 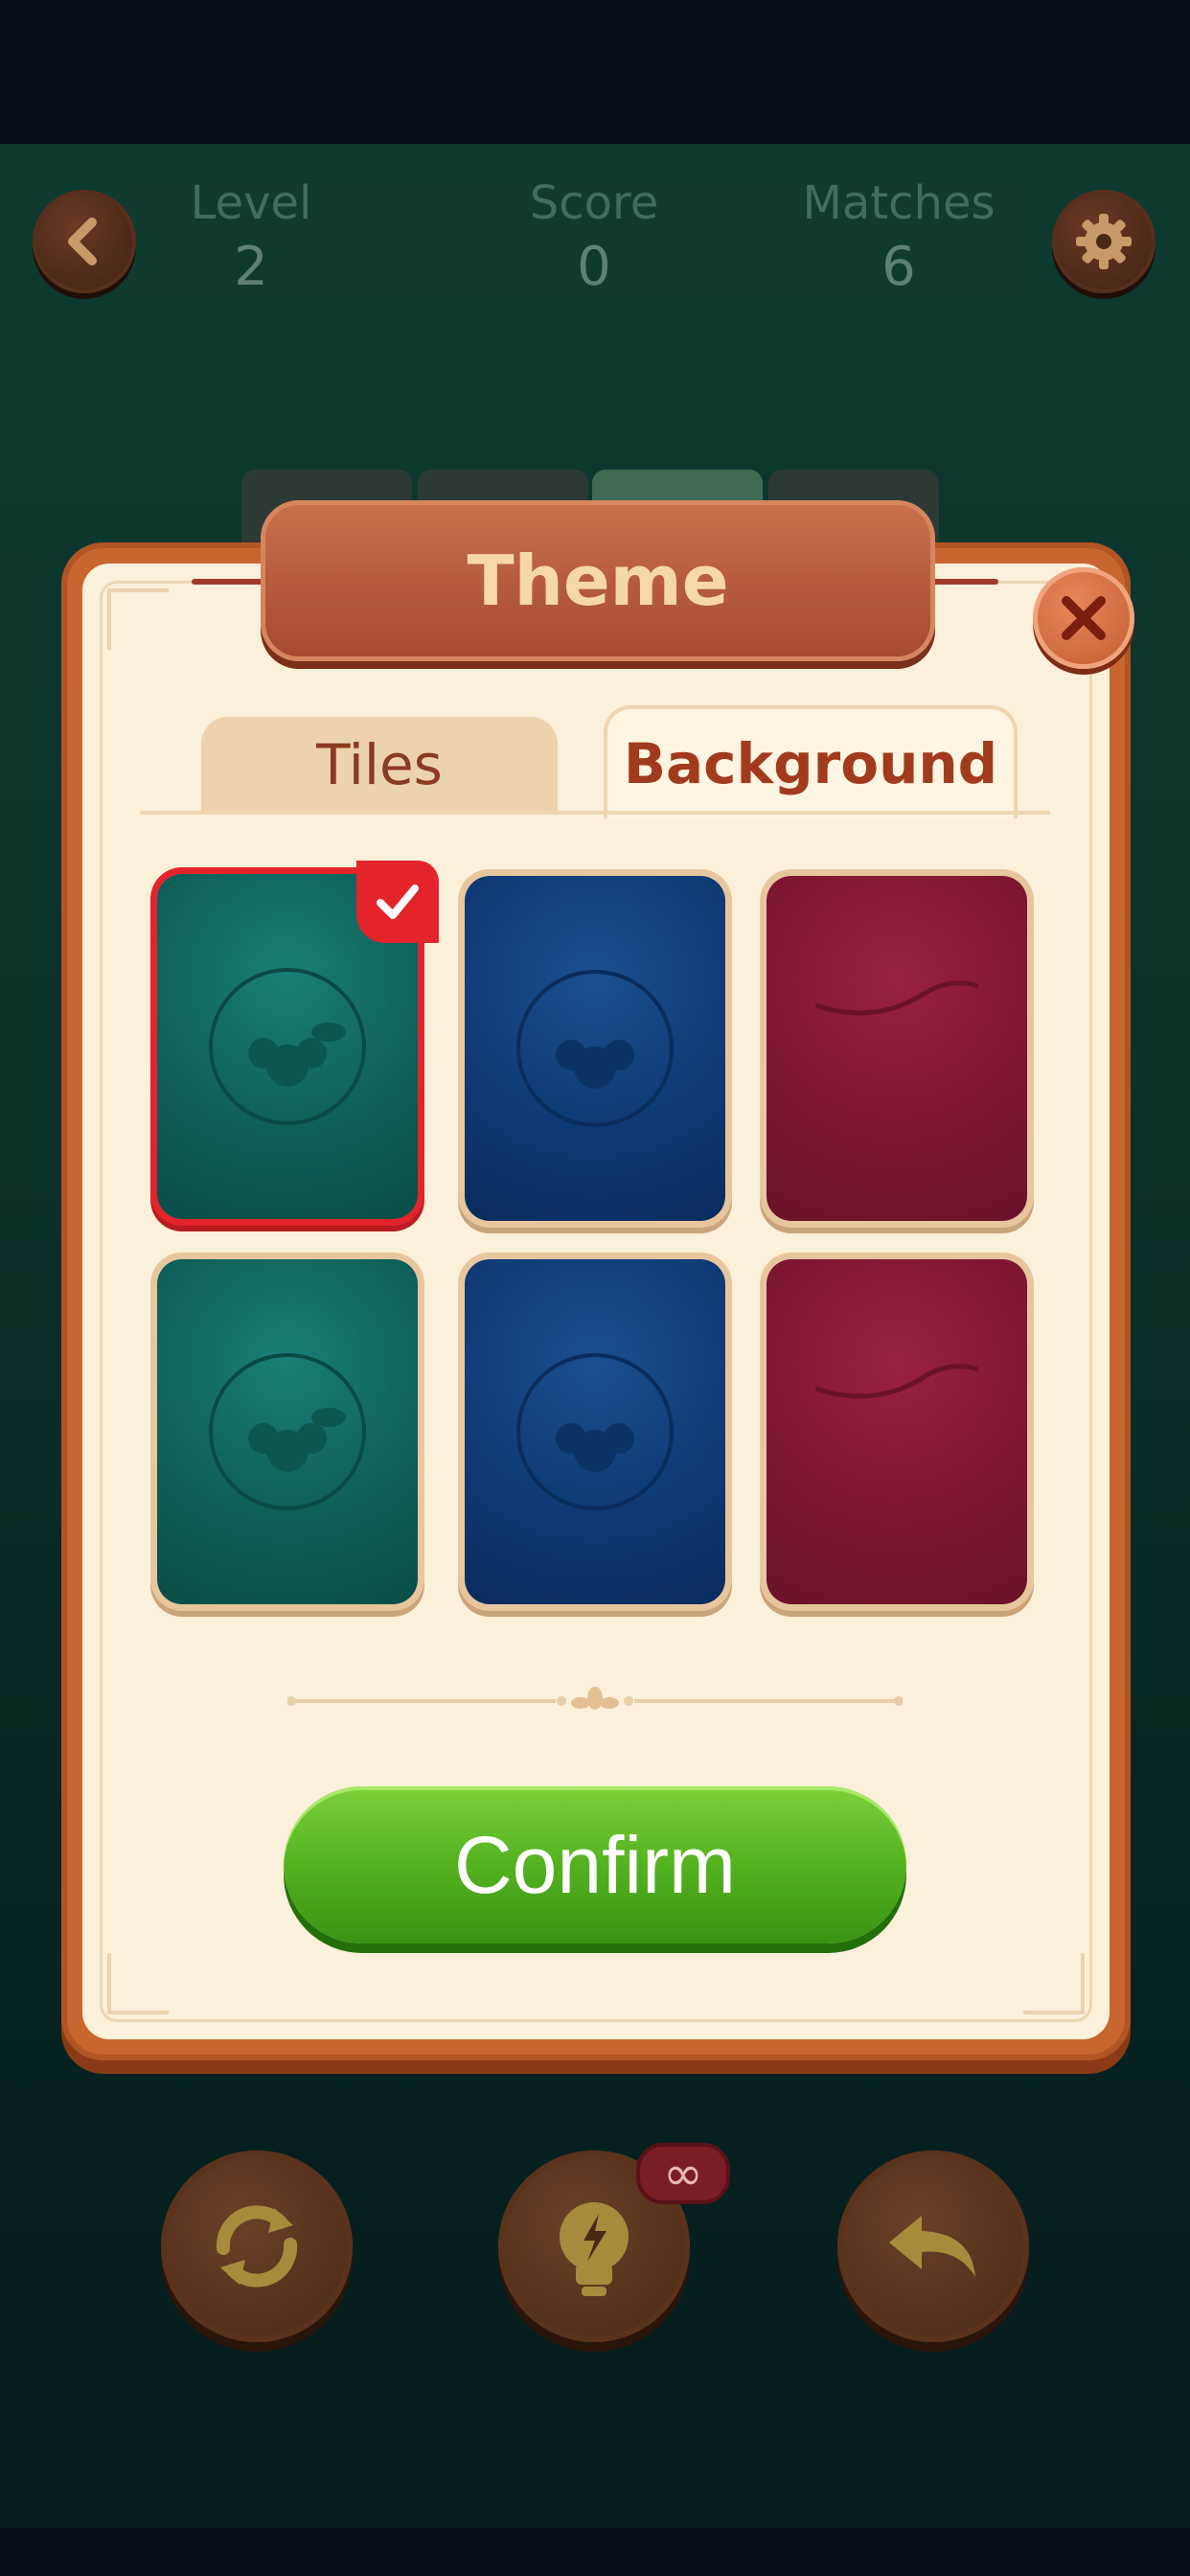 What do you see at coordinates (595, 813) in the screenshot?
I see `tab-underline` at bounding box center [595, 813].